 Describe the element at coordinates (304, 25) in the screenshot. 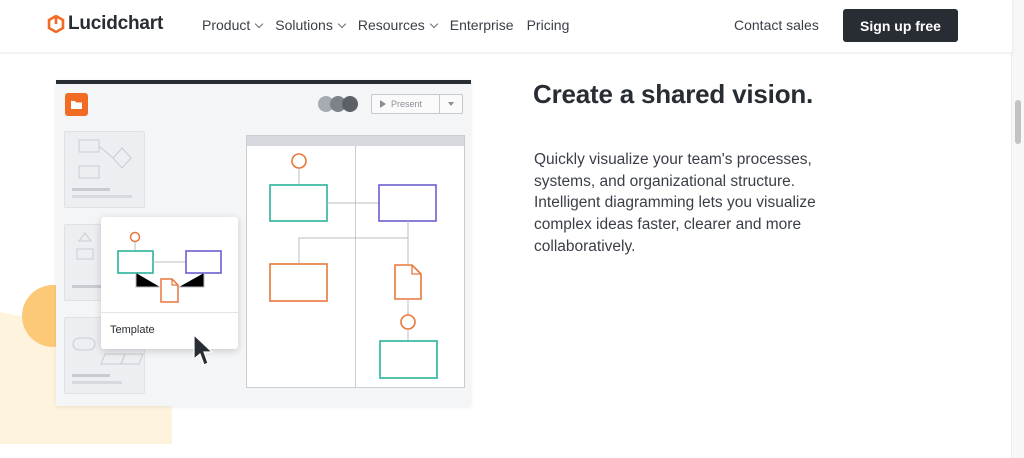

I see `nav-item-label: Solutions` at that location.